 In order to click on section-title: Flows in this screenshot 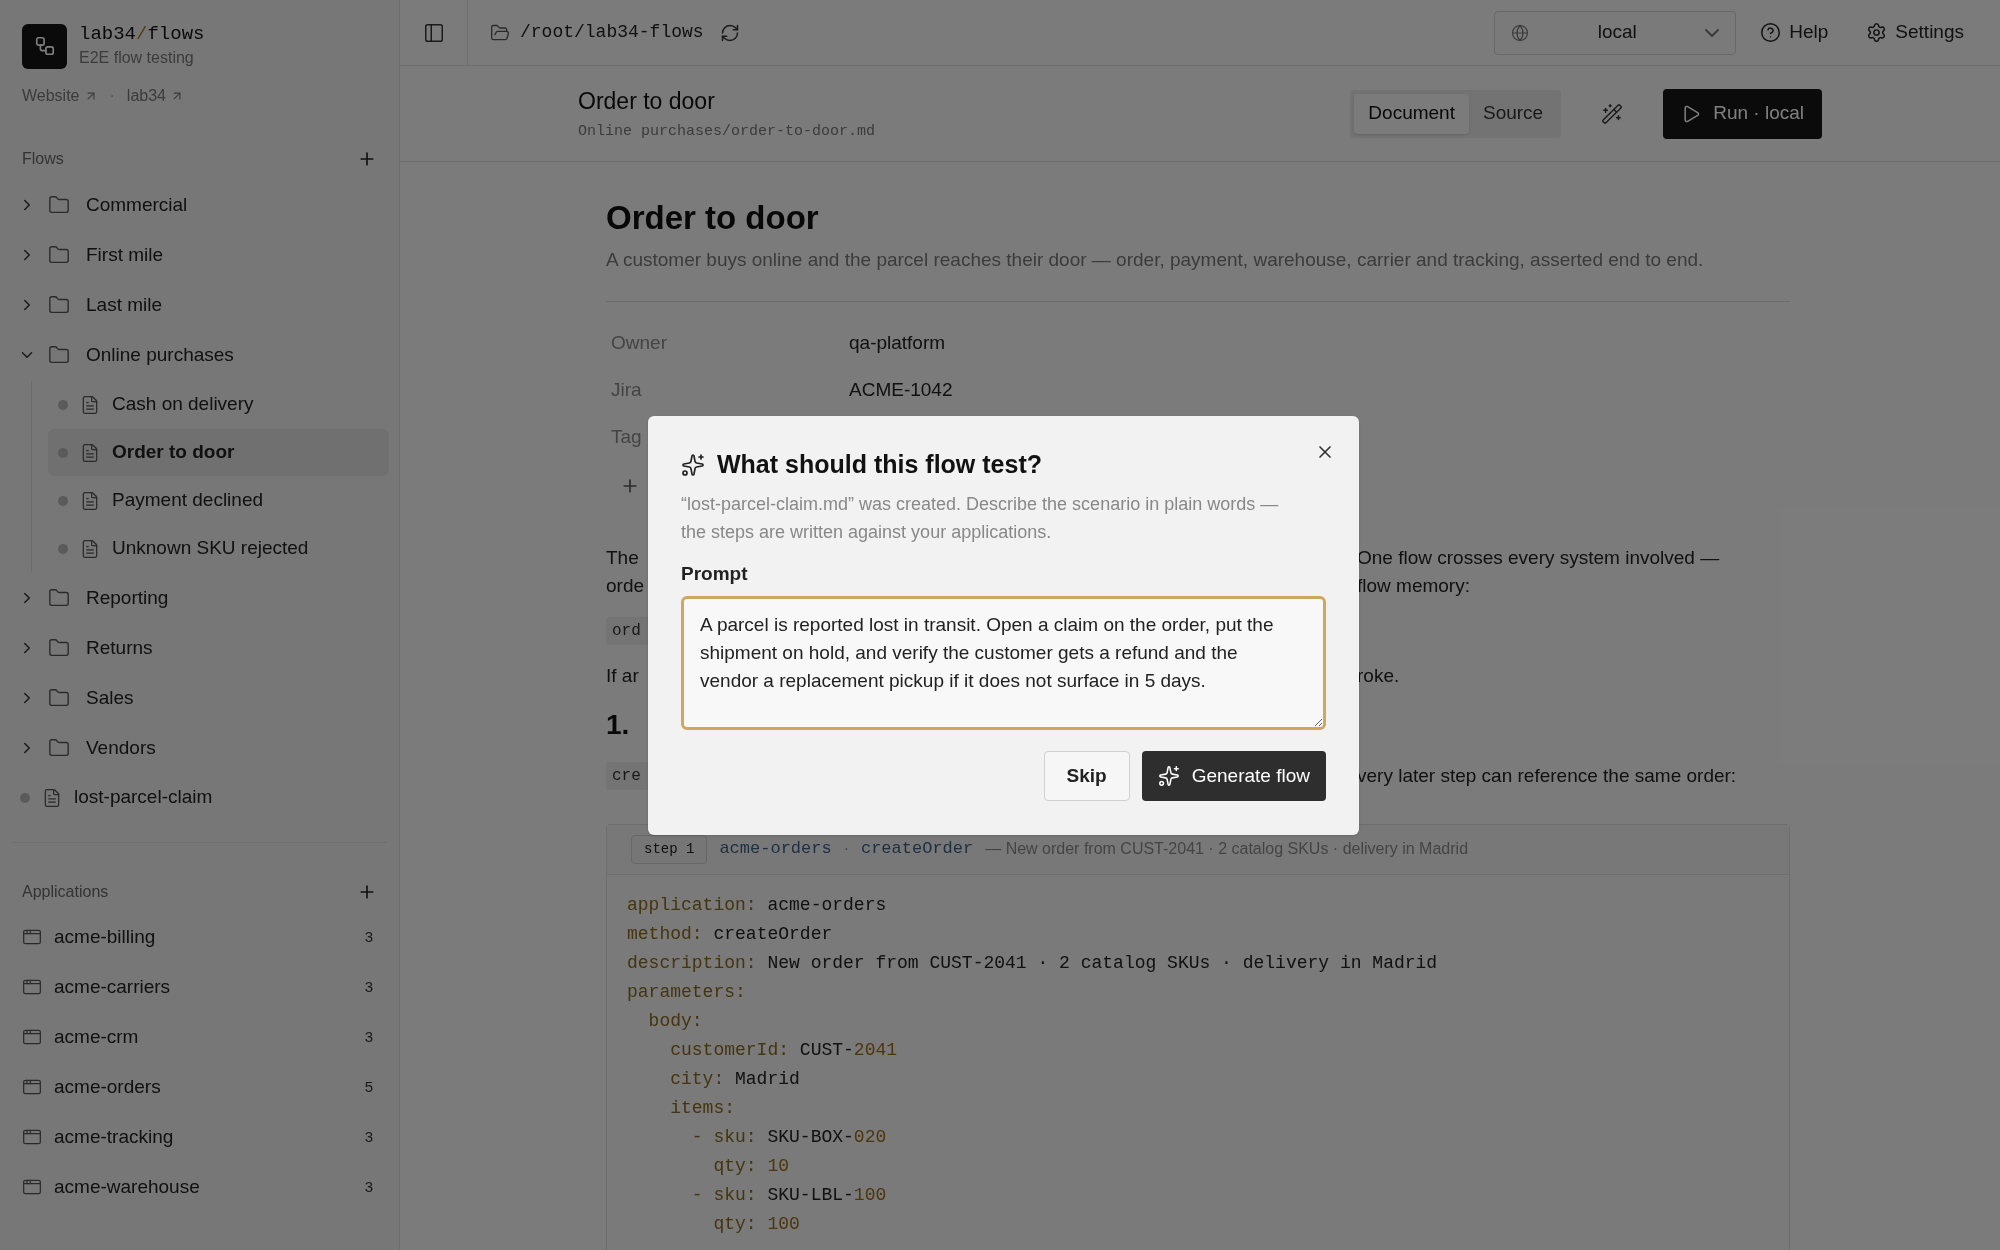, I will do `click(43, 159)`.